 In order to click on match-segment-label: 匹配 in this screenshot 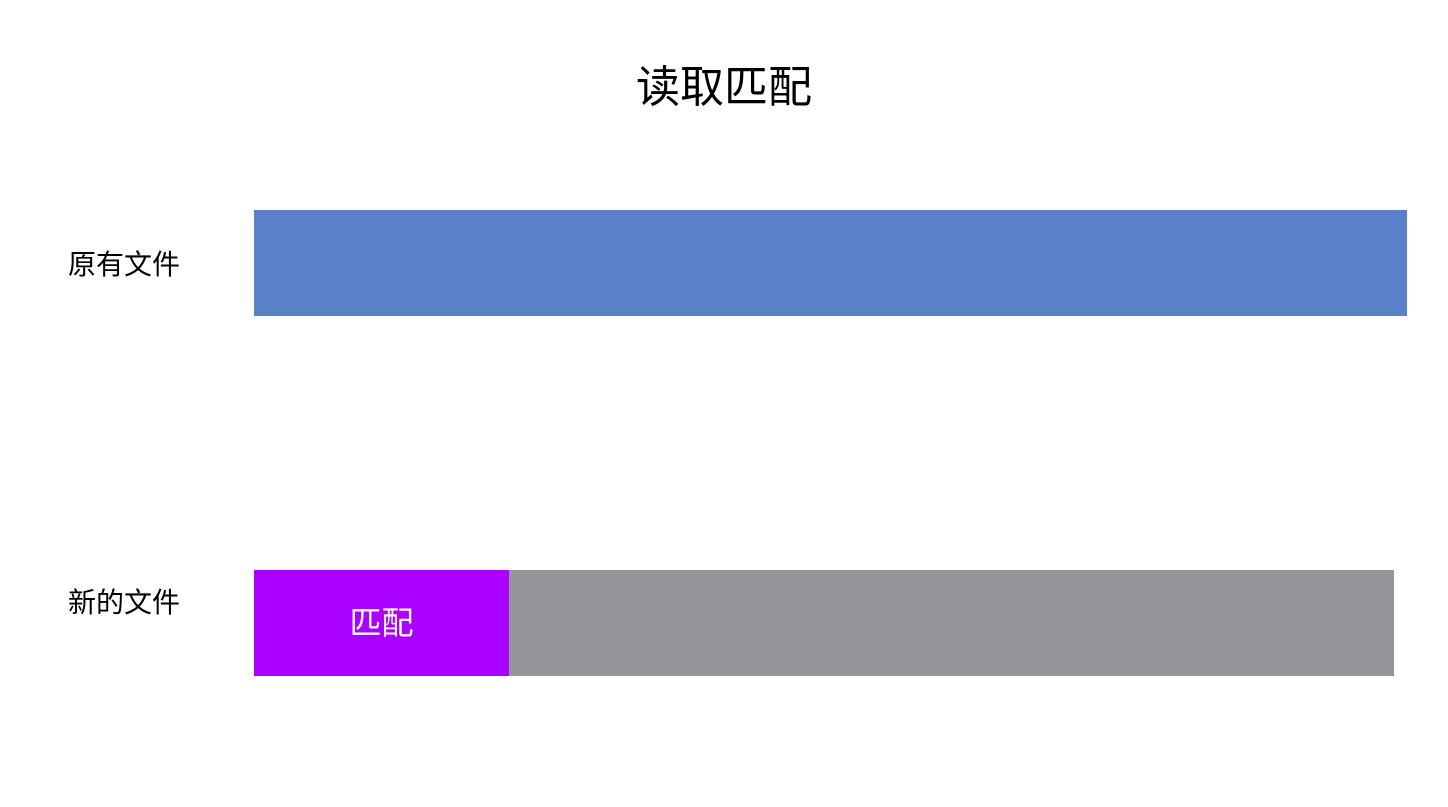, I will do `click(381, 623)`.